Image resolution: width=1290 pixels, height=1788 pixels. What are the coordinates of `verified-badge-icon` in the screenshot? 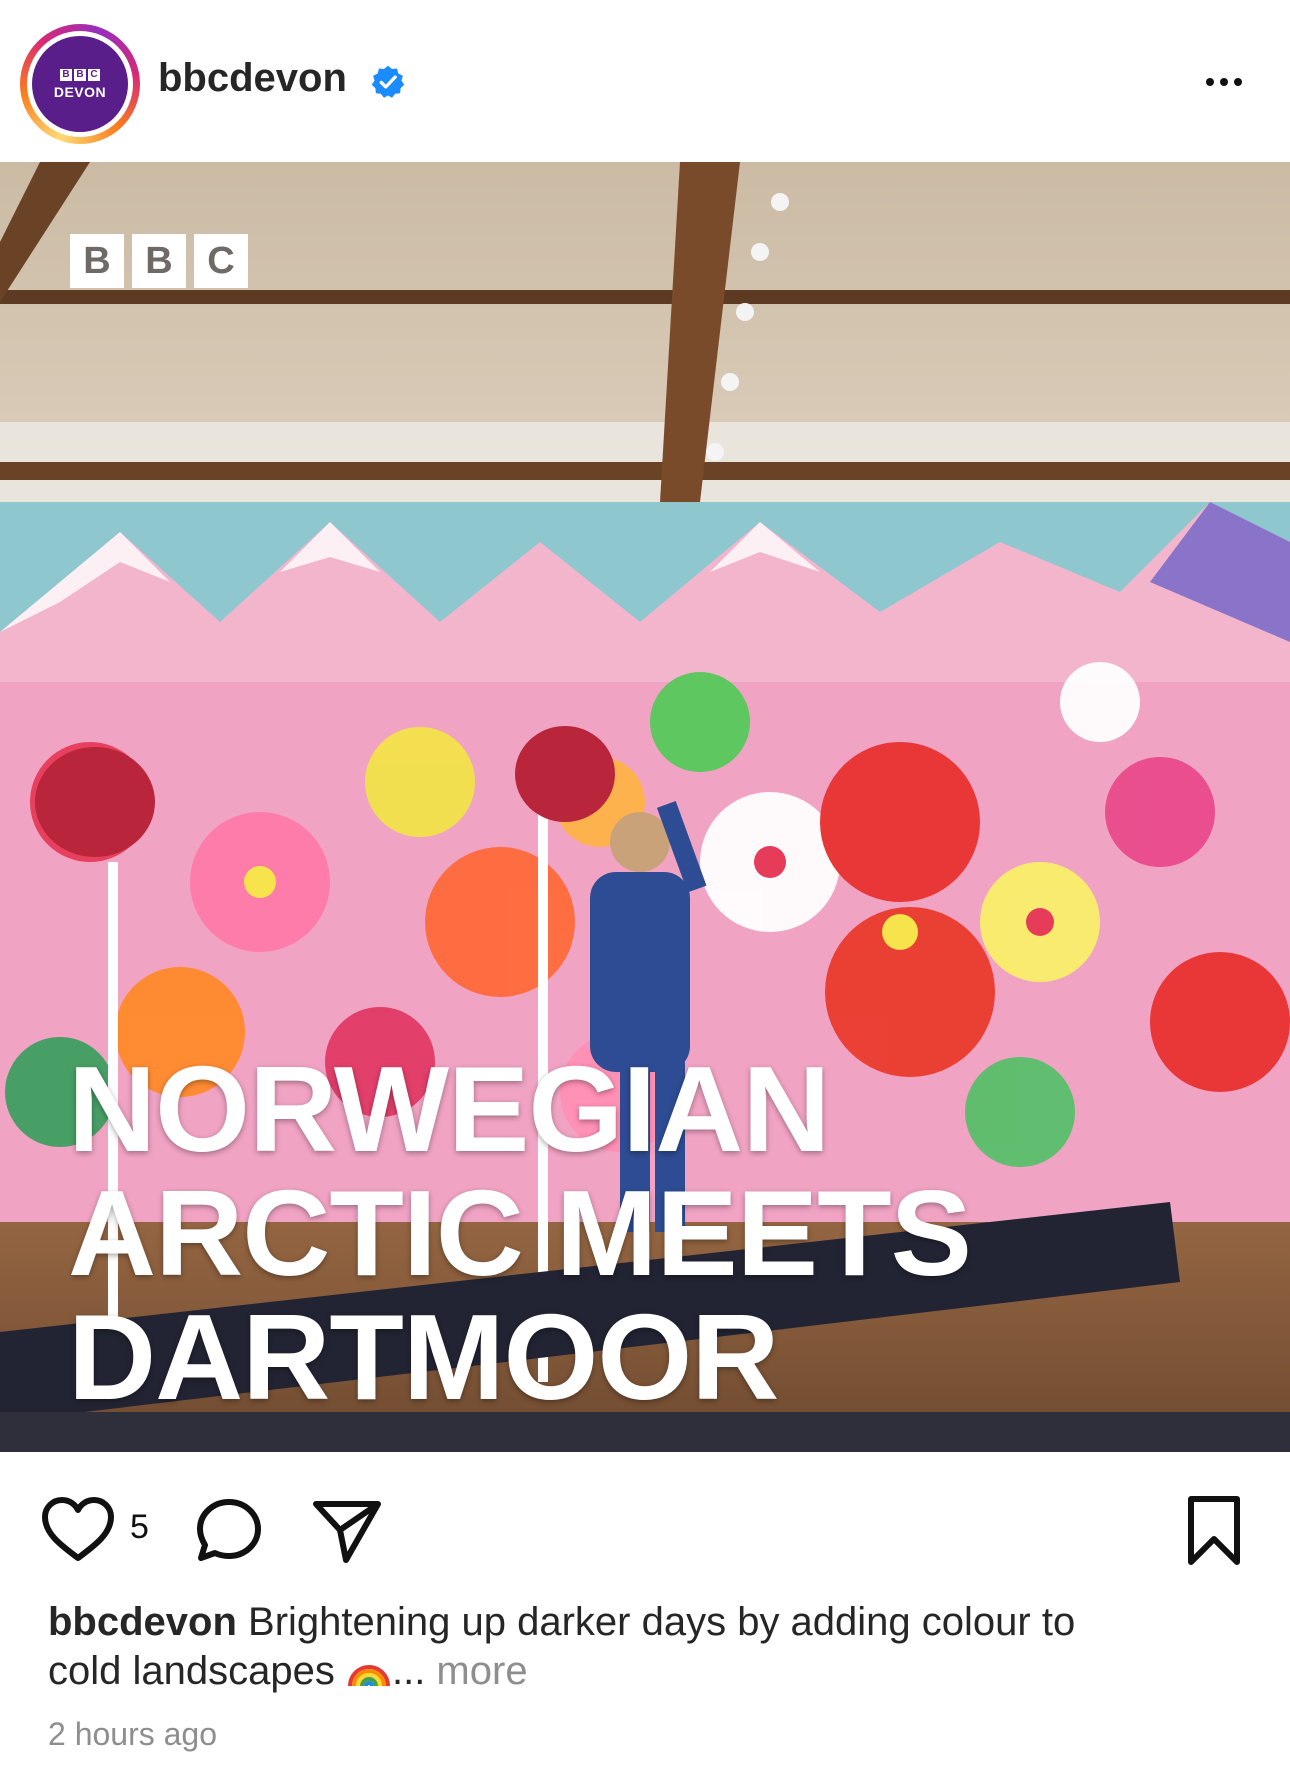 It's located at (388, 81).